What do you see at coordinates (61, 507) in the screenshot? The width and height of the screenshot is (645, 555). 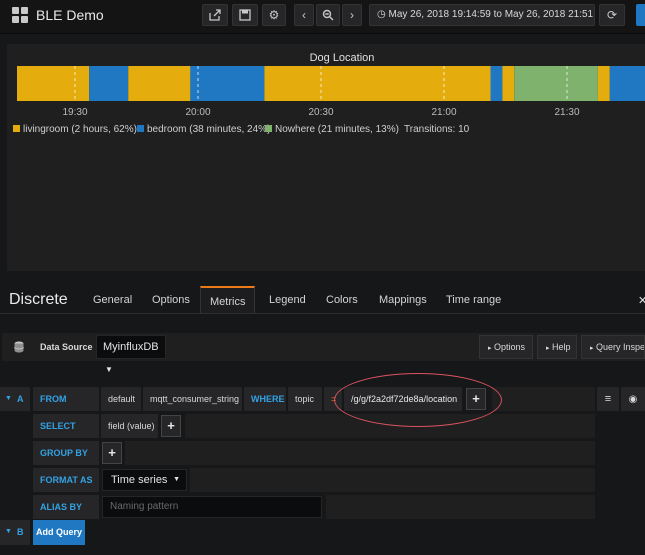 I see `alias-label: ALIAS BY` at bounding box center [61, 507].